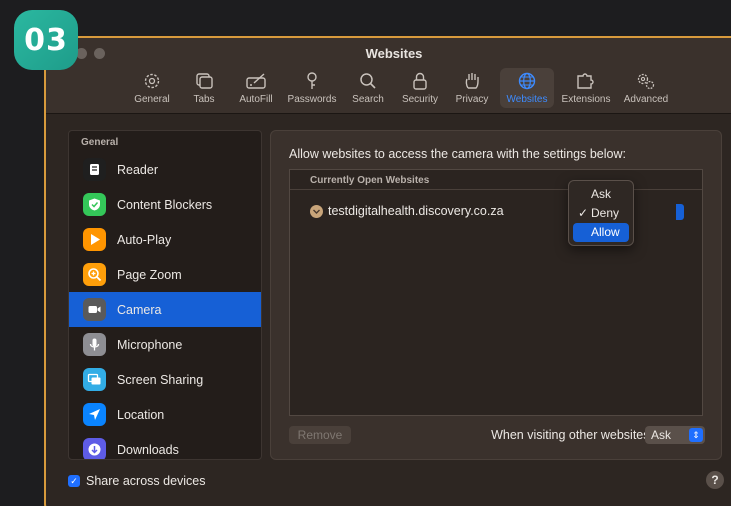 The width and height of the screenshot is (731, 506). Describe the element at coordinates (152, 81) in the screenshot. I see `gear-icon` at that location.